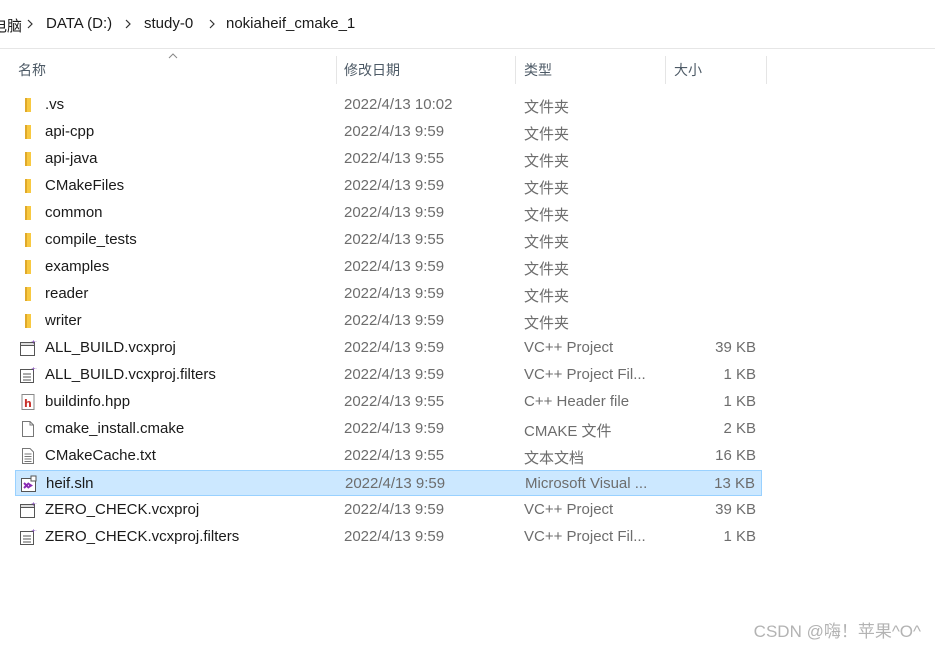  I want to click on sort-ascending-icon, so click(173, 56).